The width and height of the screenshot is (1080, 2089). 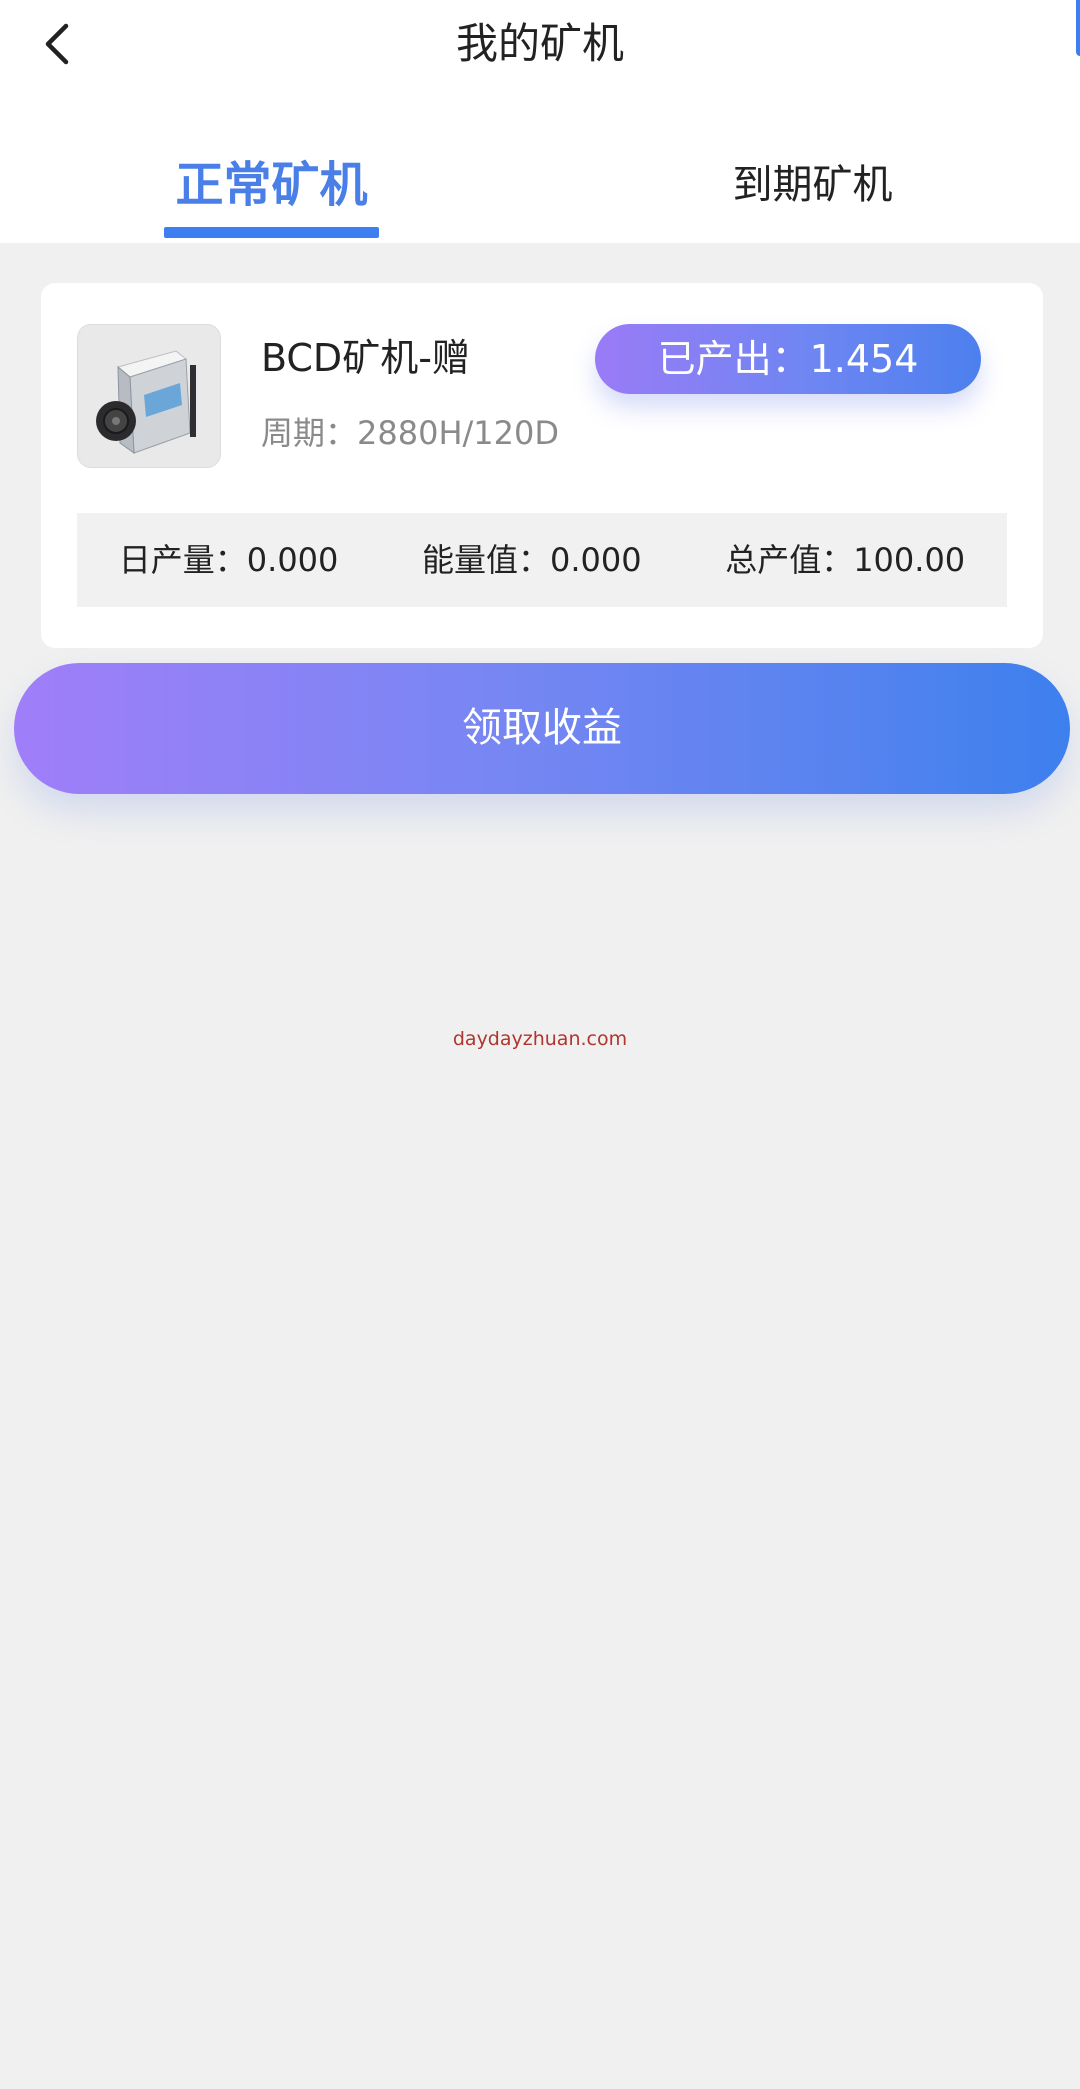 I want to click on active-tab-indicator, so click(x=271, y=232).